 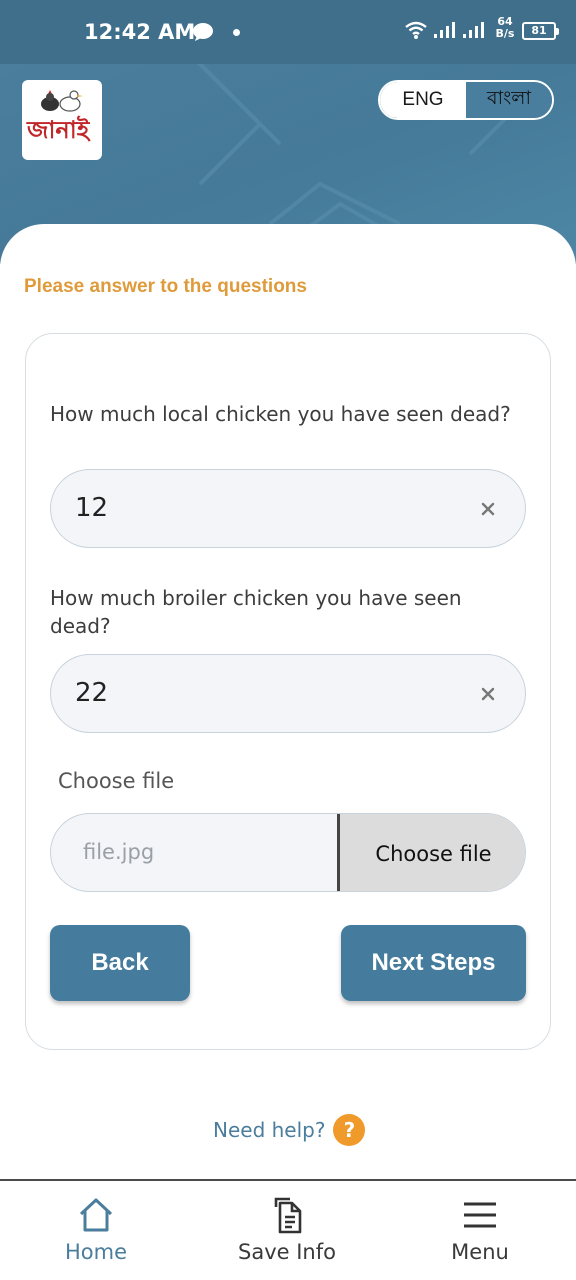 What do you see at coordinates (459, 30) in the screenshot?
I see `signal-icon` at bounding box center [459, 30].